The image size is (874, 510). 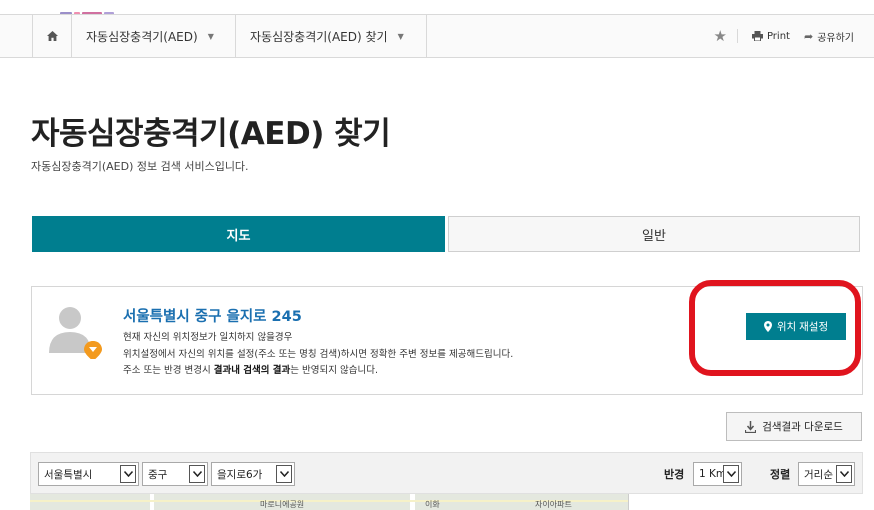 I want to click on favorite-button: ★, so click(x=720, y=36).